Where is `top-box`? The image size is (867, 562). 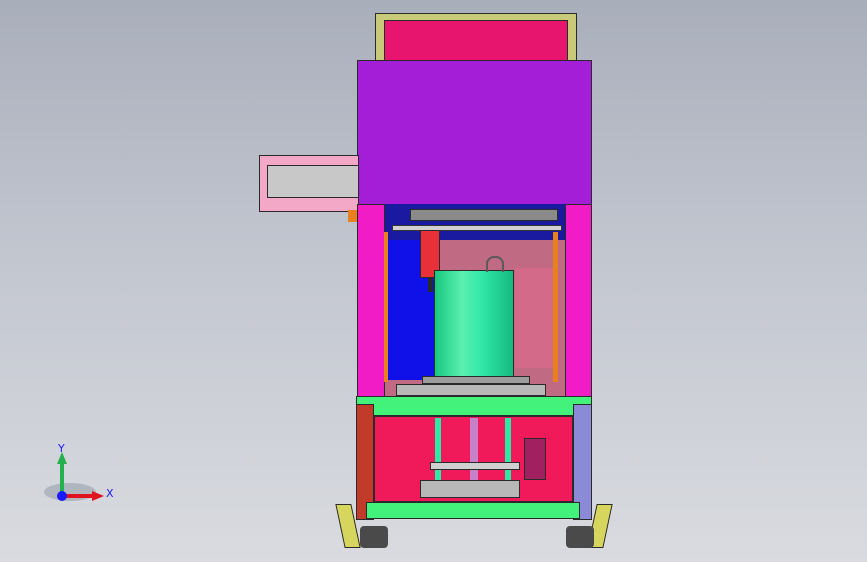
top-box is located at coordinates (476, 40).